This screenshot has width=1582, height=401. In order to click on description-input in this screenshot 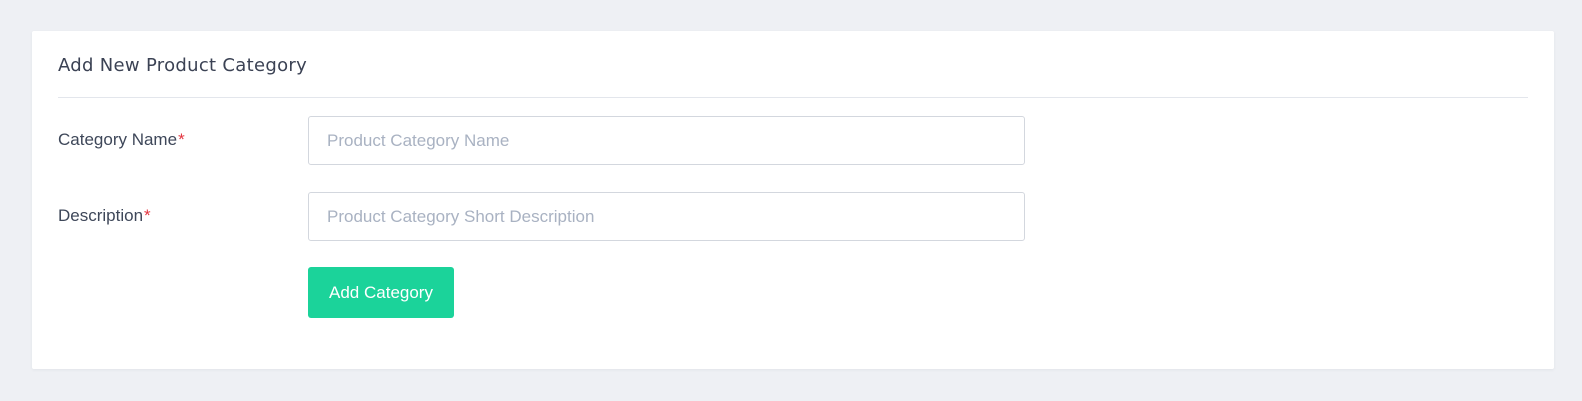, I will do `click(666, 216)`.